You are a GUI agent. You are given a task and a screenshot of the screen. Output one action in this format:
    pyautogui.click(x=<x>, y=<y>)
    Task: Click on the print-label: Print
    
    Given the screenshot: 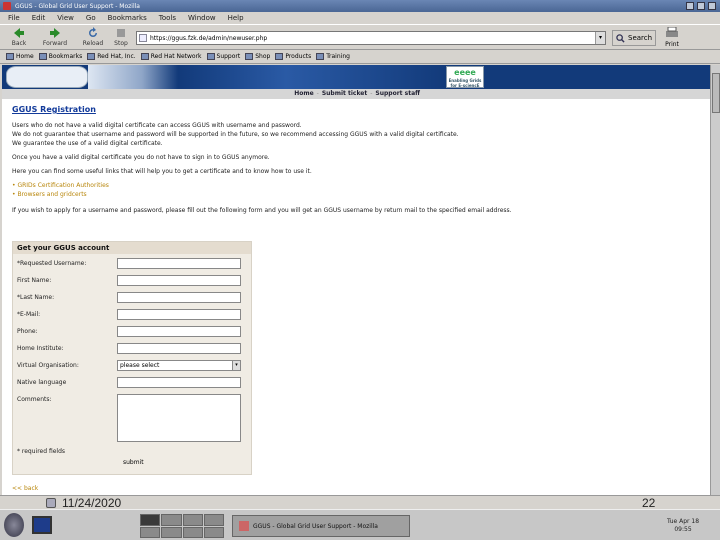 What is the action you would take?
    pyautogui.click(x=672, y=44)
    